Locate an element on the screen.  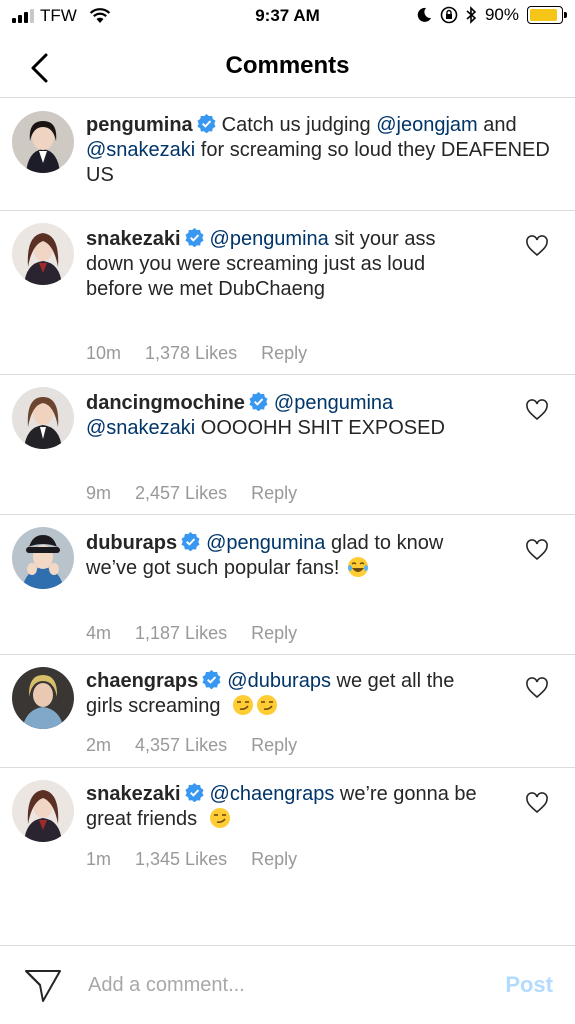
comment-meta: 1m 1,345 Likes Reply is located at coordinates (191, 859).